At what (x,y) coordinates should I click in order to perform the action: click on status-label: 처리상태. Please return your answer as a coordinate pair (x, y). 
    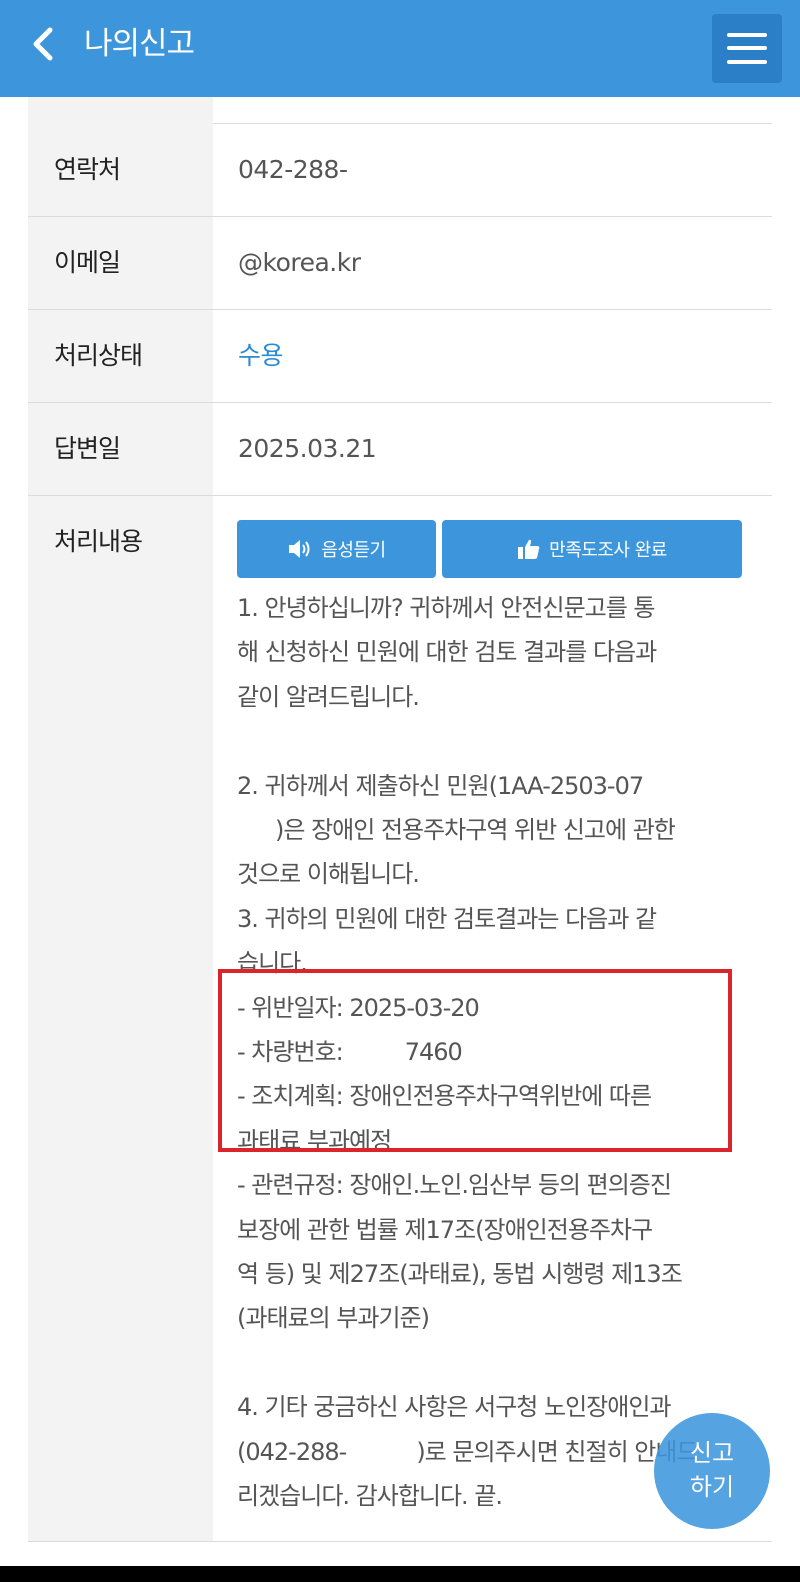
    Looking at the image, I should click on (120, 356).